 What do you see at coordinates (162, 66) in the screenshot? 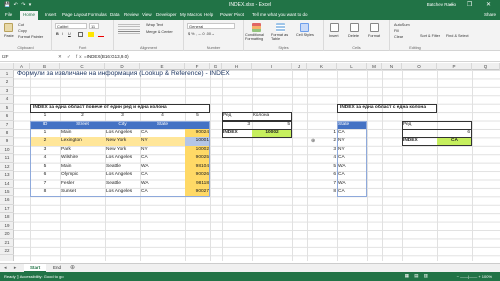
I see `column-header-e: E` at bounding box center [162, 66].